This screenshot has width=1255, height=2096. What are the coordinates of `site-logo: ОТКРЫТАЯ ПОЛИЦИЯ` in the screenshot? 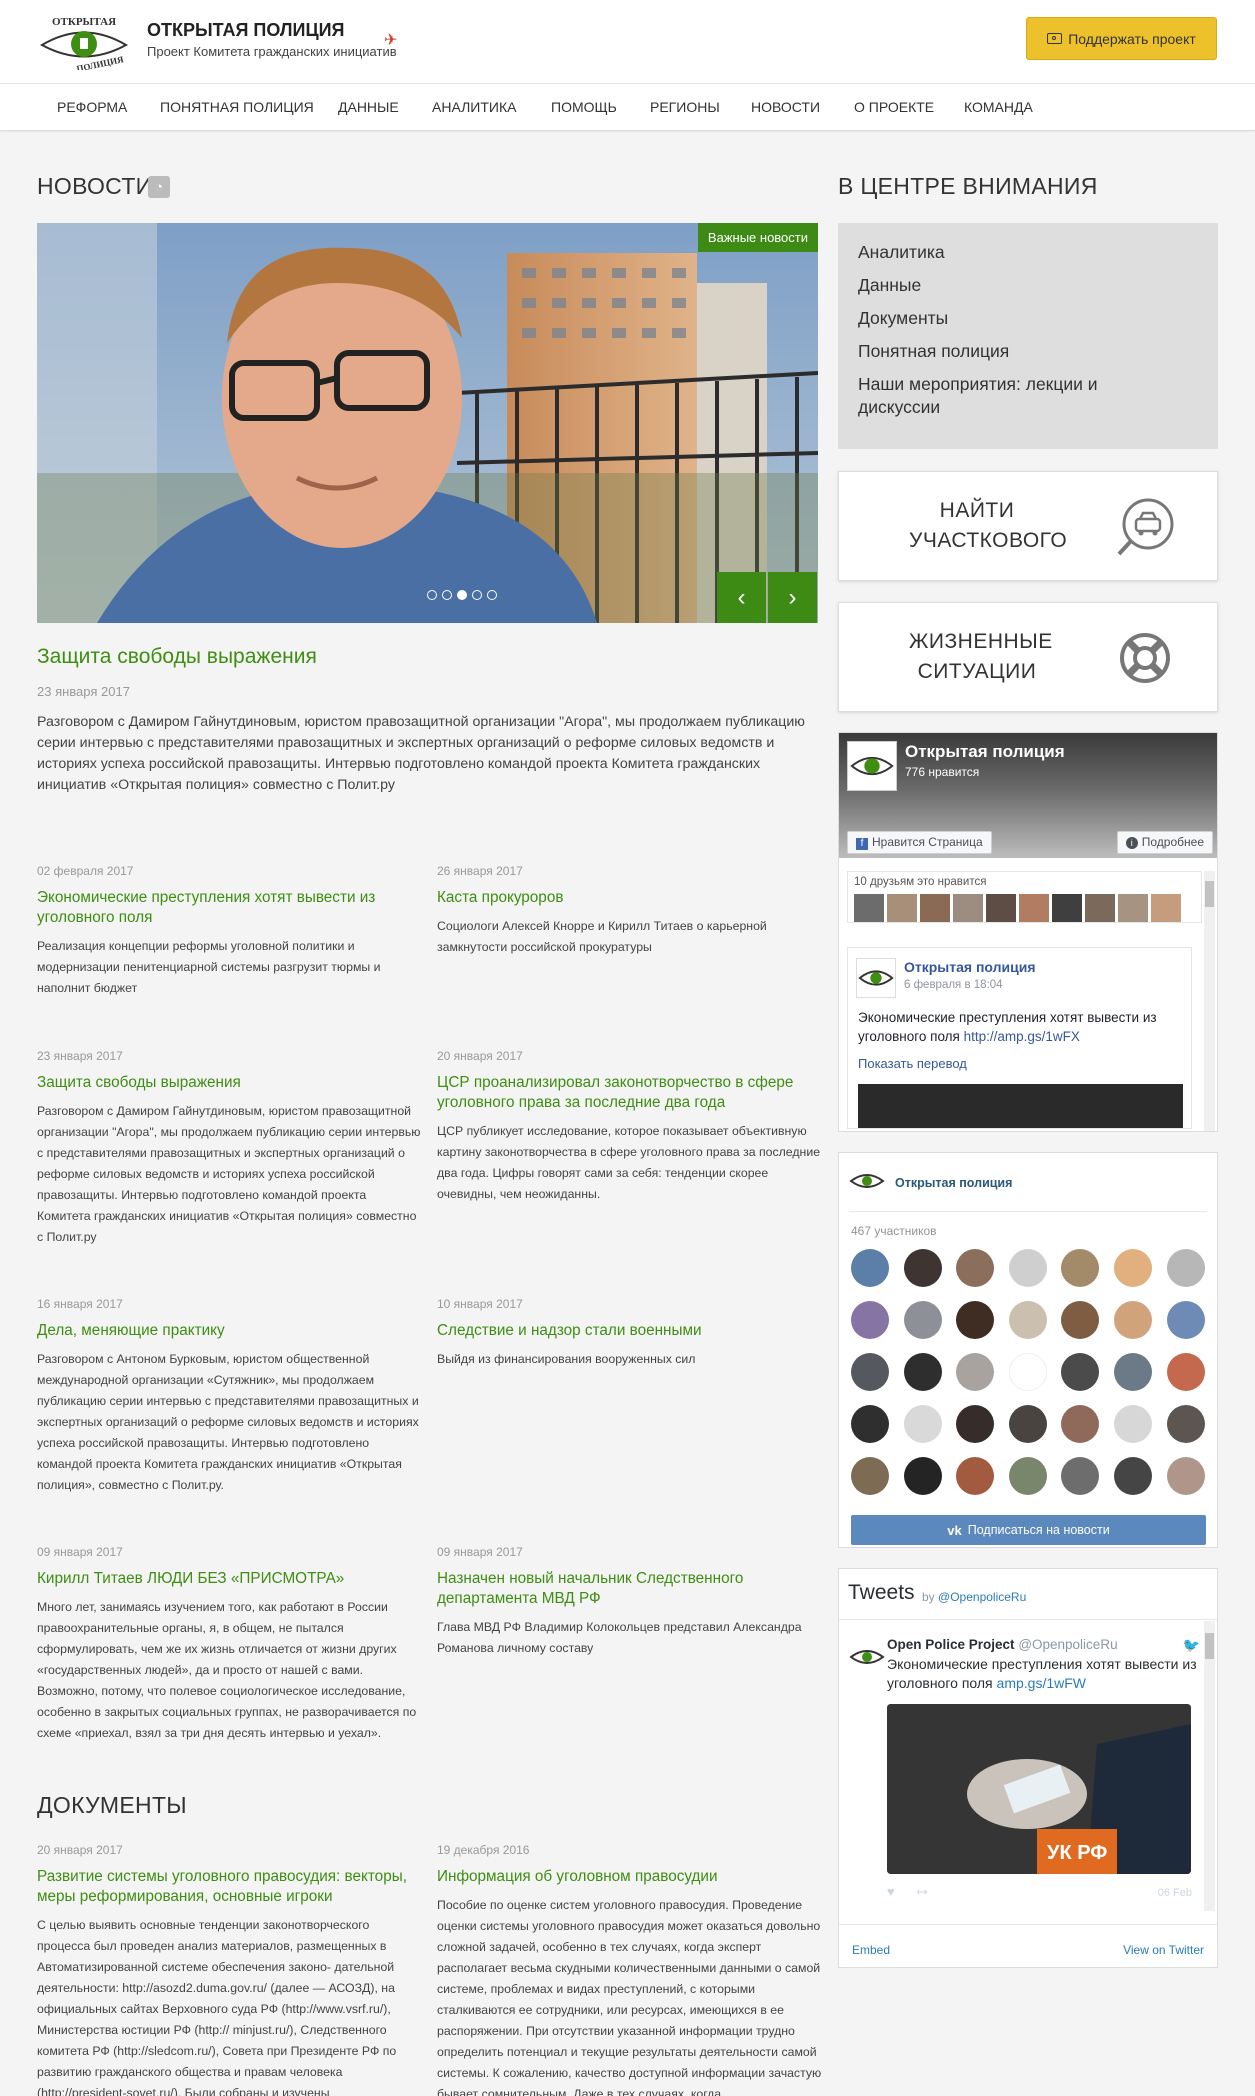 It's located at (84, 41).